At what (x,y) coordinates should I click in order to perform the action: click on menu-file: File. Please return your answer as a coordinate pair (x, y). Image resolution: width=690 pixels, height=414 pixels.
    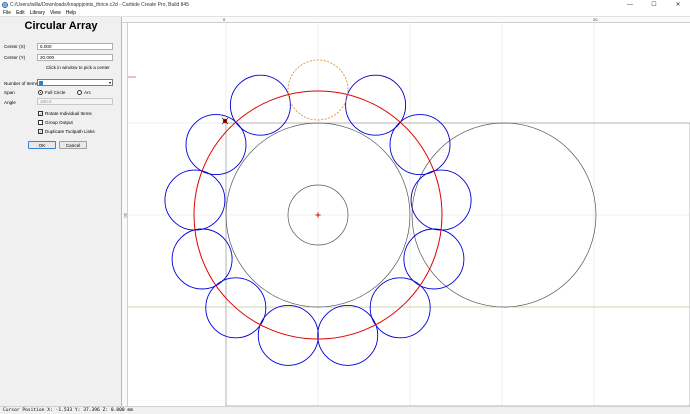
    Looking at the image, I should click on (7, 13).